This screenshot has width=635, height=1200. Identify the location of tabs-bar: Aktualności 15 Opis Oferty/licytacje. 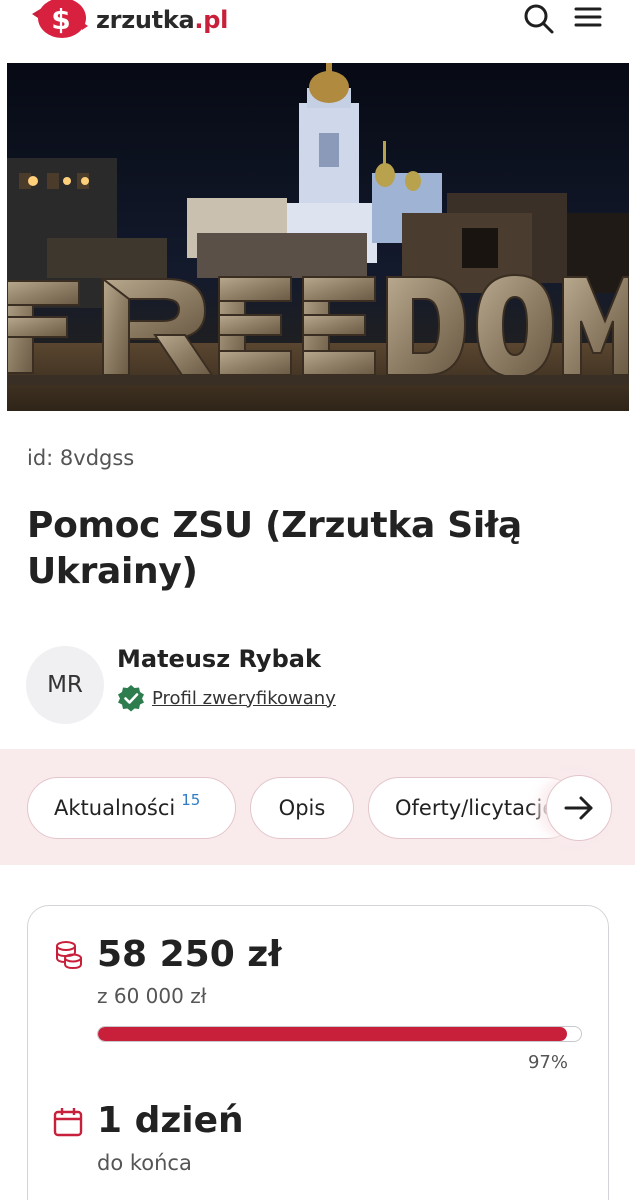
(317, 807).